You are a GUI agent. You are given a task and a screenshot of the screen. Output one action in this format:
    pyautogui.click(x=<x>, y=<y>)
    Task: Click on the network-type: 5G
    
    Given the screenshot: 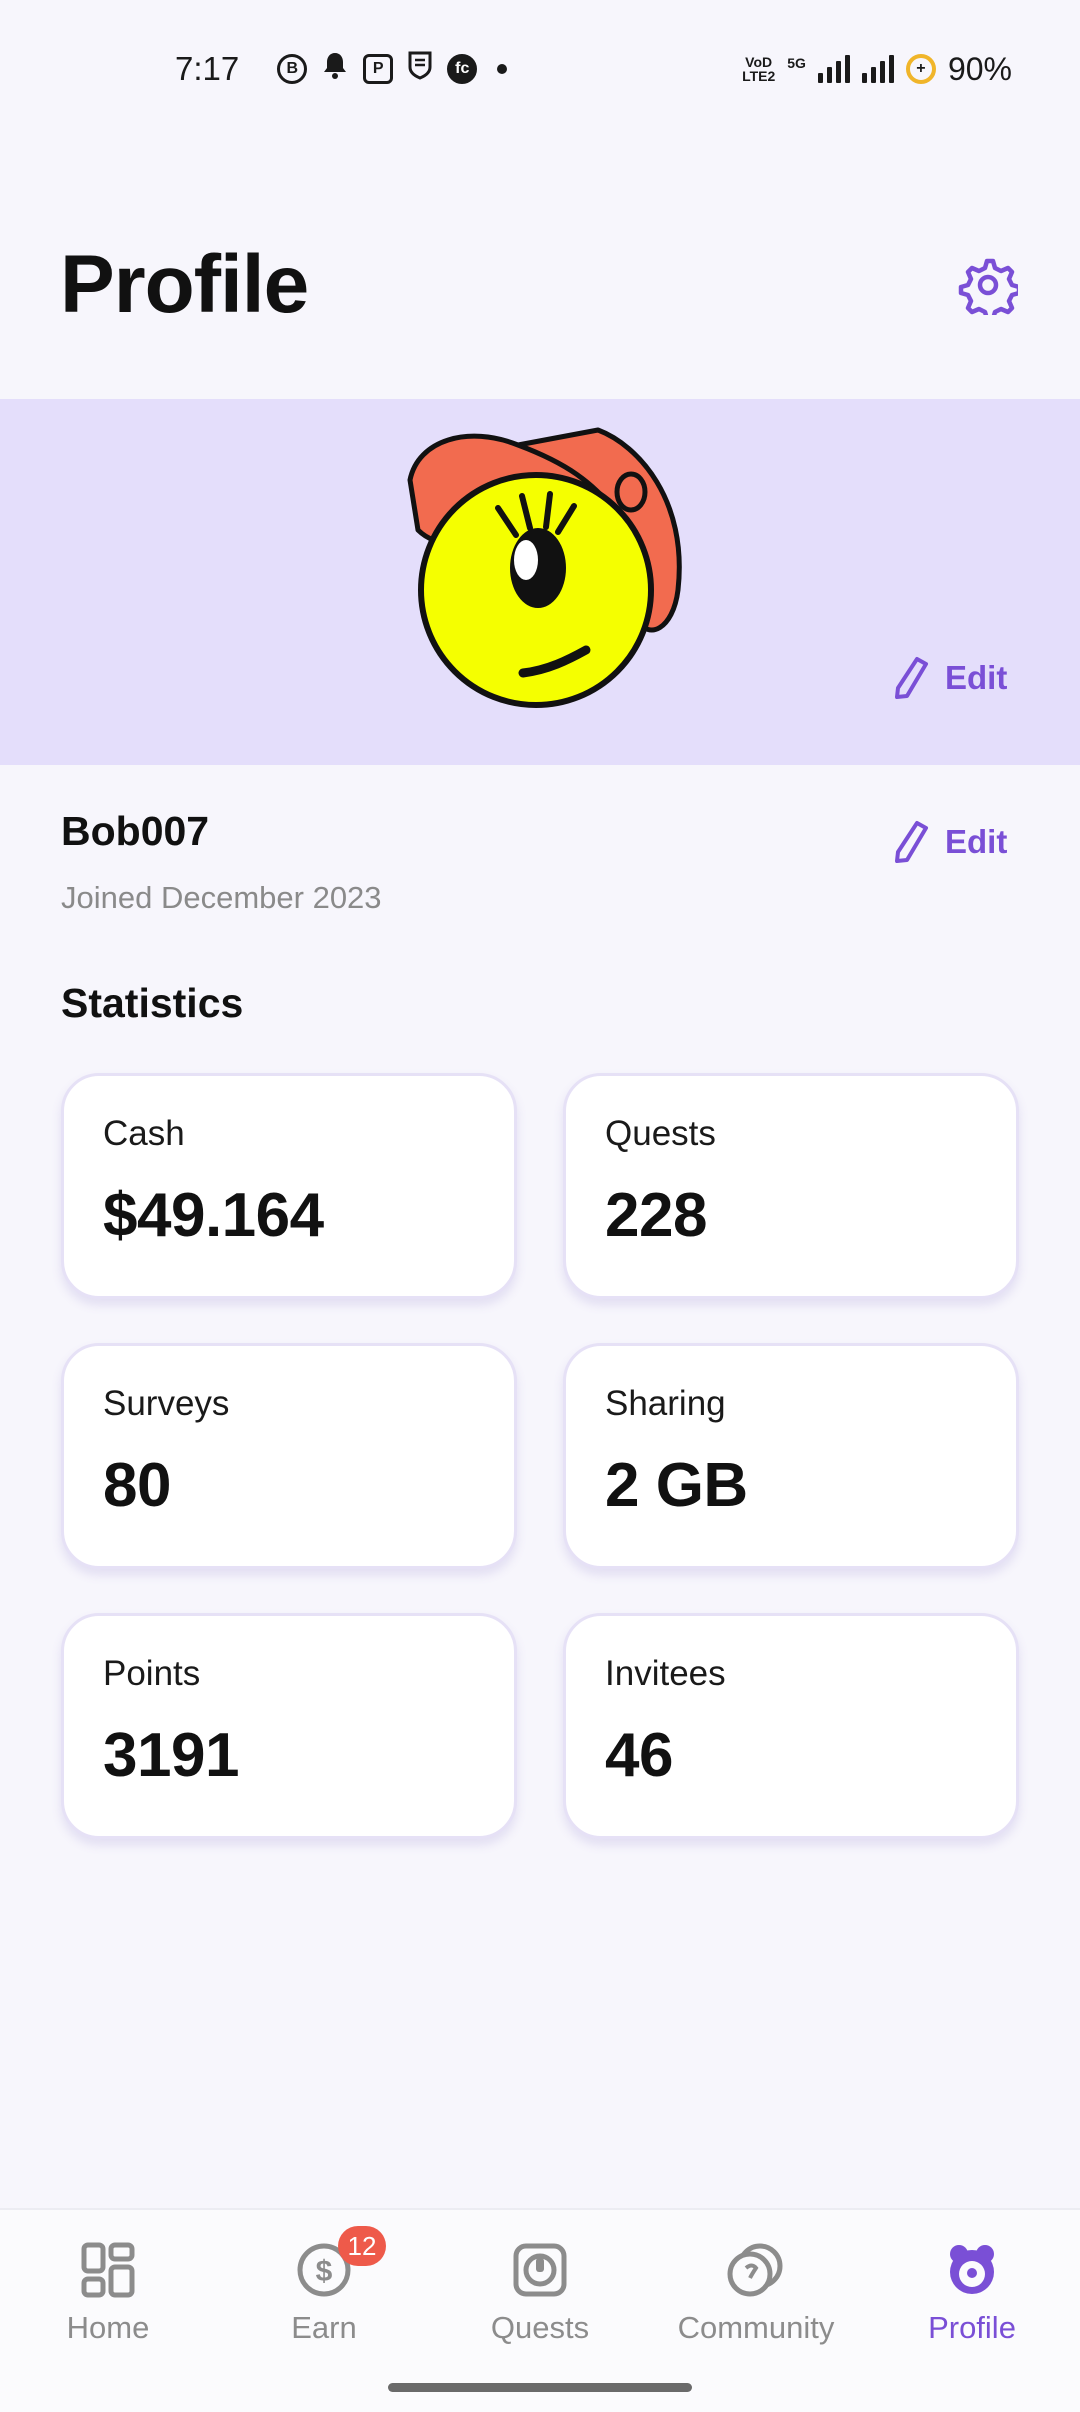 What is the action you would take?
    pyautogui.click(x=796, y=62)
    